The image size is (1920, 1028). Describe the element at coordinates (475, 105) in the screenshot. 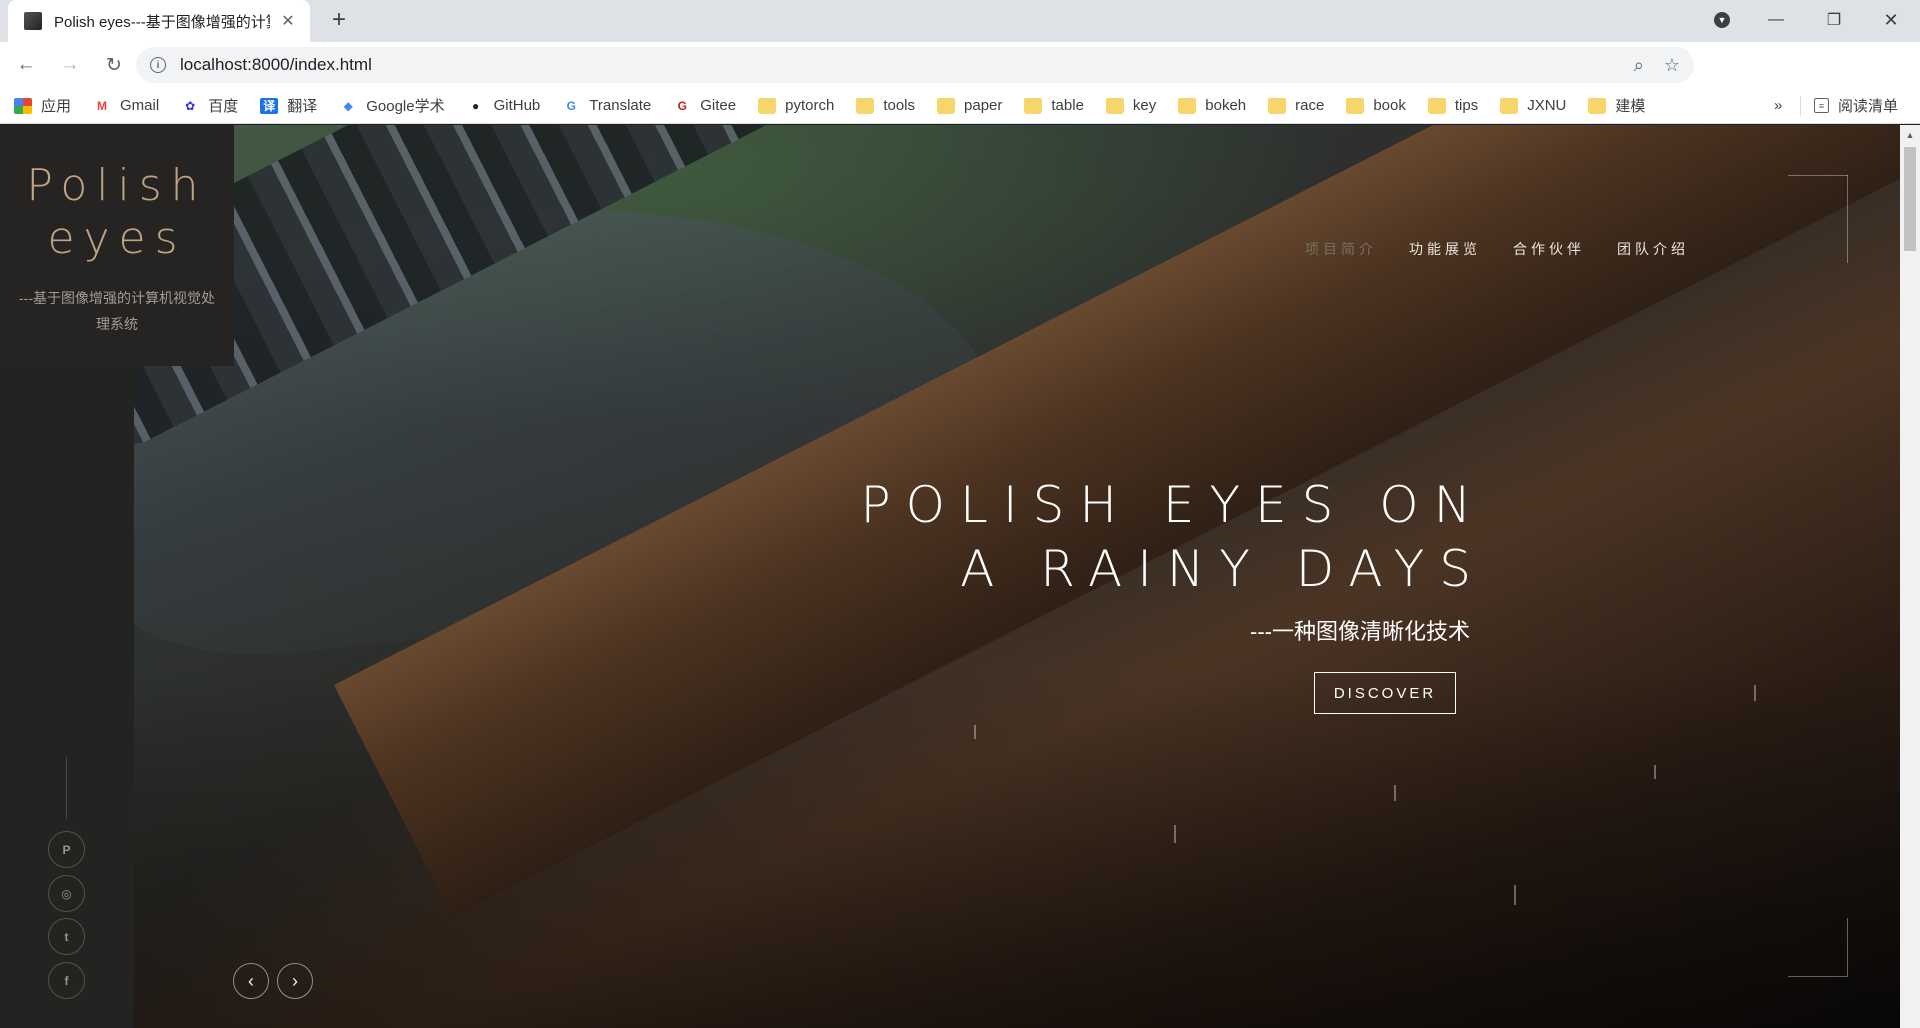

I see `github-icon: ●` at that location.